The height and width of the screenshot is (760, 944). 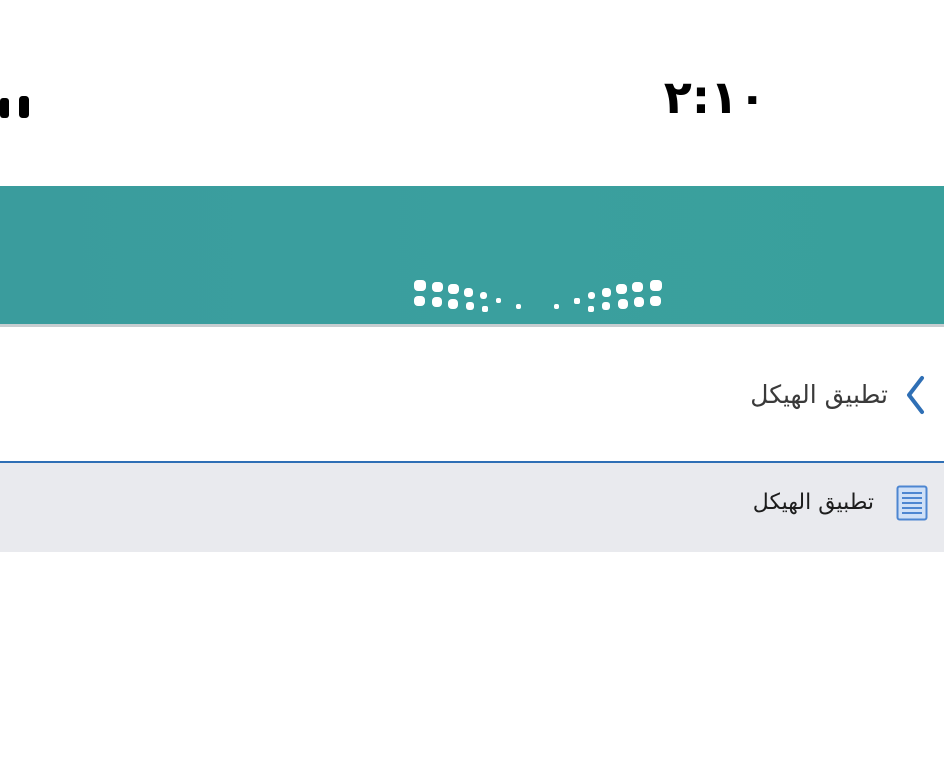 What do you see at coordinates (813, 502) in the screenshot?
I see `list-item-label: تطبيق الهيكل` at bounding box center [813, 502].